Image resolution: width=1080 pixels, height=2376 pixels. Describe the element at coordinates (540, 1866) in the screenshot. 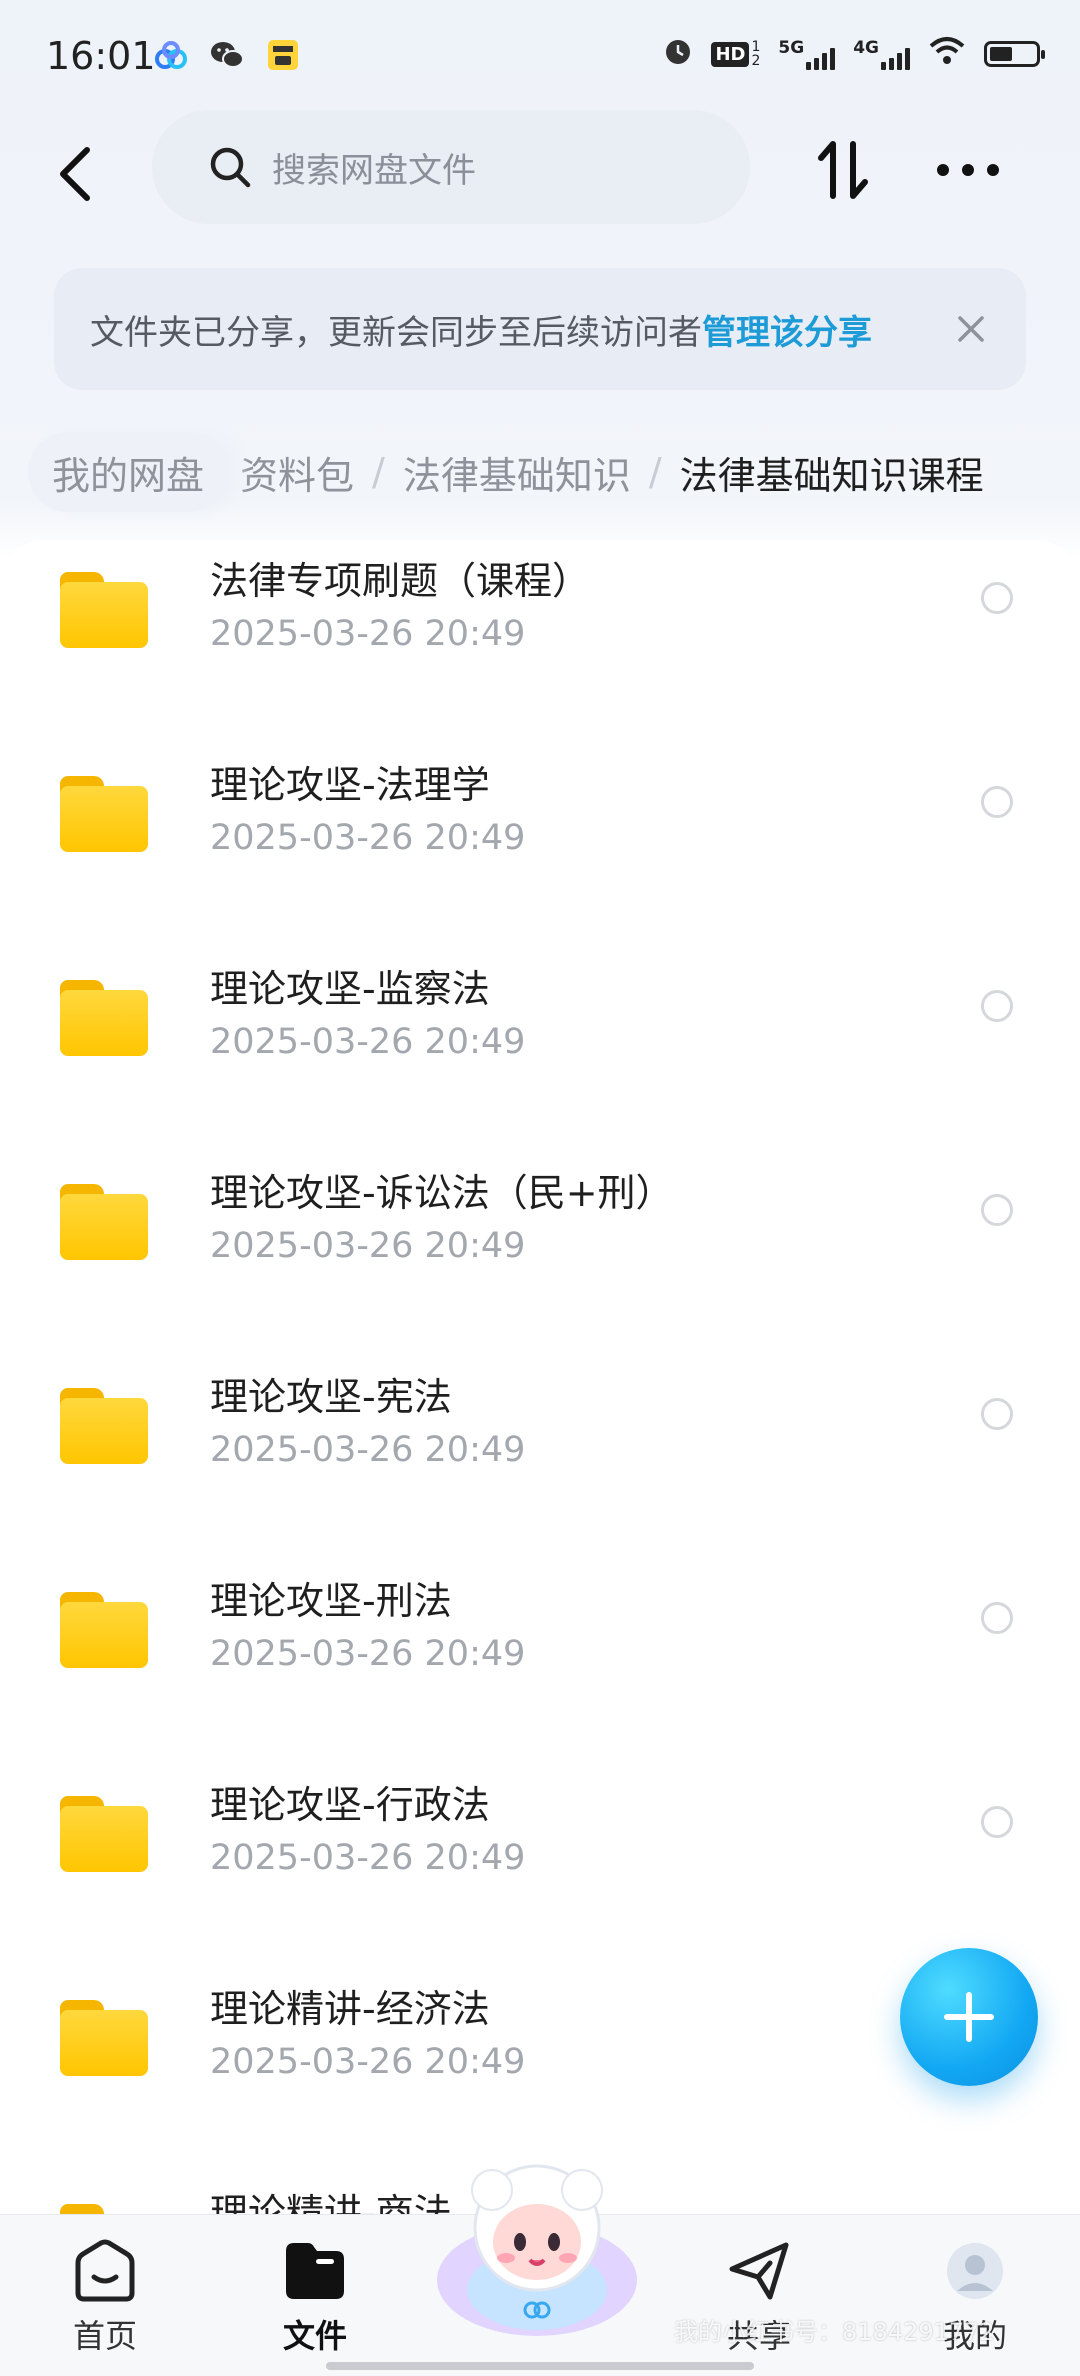

I see `file-row: 理论攻坚-行政法 2025-03-26 20:49` at that location.